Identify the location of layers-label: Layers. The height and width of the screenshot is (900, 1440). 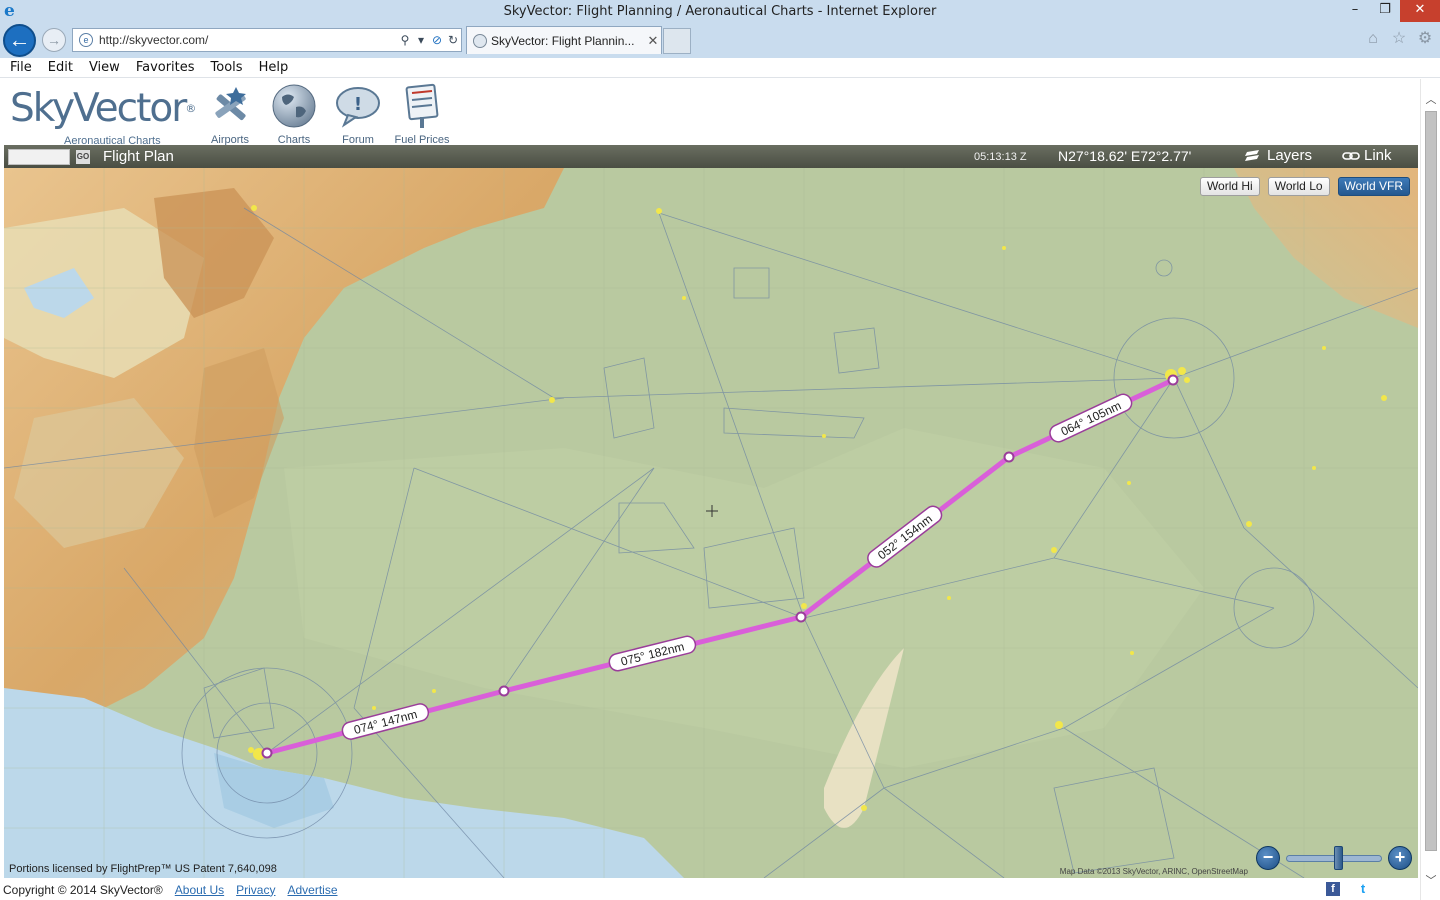
(1290, 155).